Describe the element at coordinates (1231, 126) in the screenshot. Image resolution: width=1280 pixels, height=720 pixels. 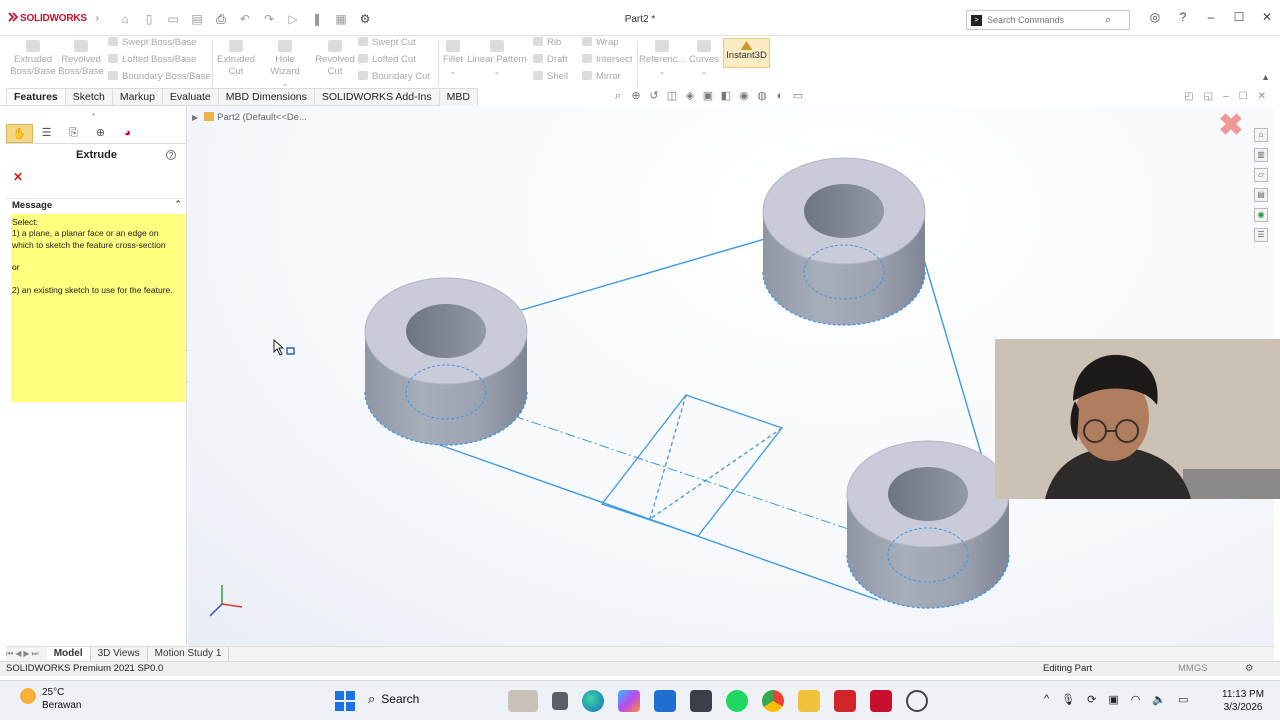
I see `cancel-close-icon: ✖` at that location.